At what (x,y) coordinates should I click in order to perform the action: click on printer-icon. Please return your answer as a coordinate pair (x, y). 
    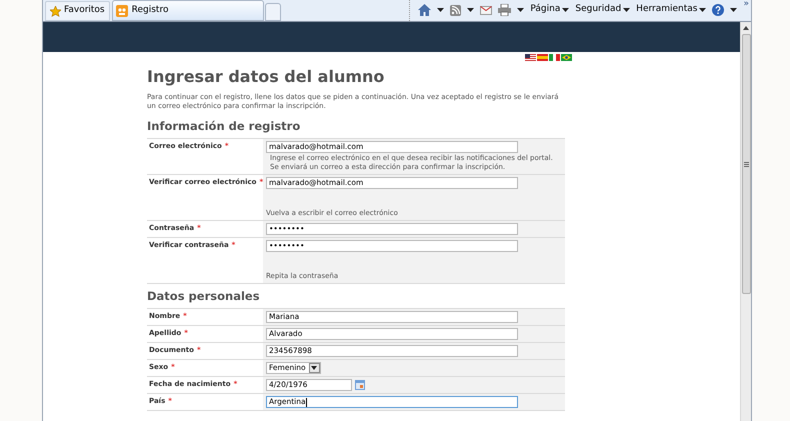
    Looking at the image, I should click on (505, 10).